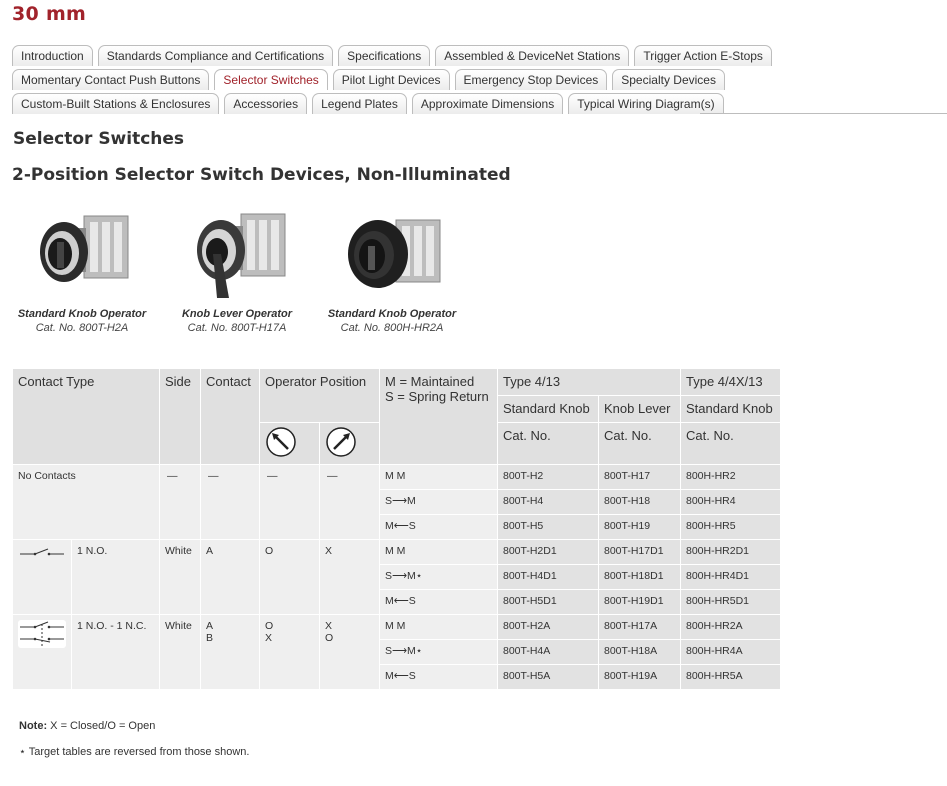 Image resolution: width=947 pixels, height=786 pixels. I want to click on catno-lever-cell: 800T-H19, so click(639, 527).